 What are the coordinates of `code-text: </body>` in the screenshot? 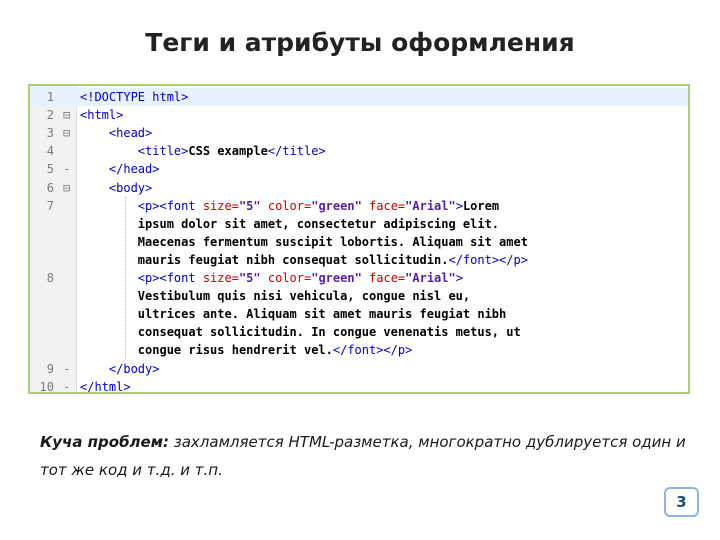 It's located at (120, 369).